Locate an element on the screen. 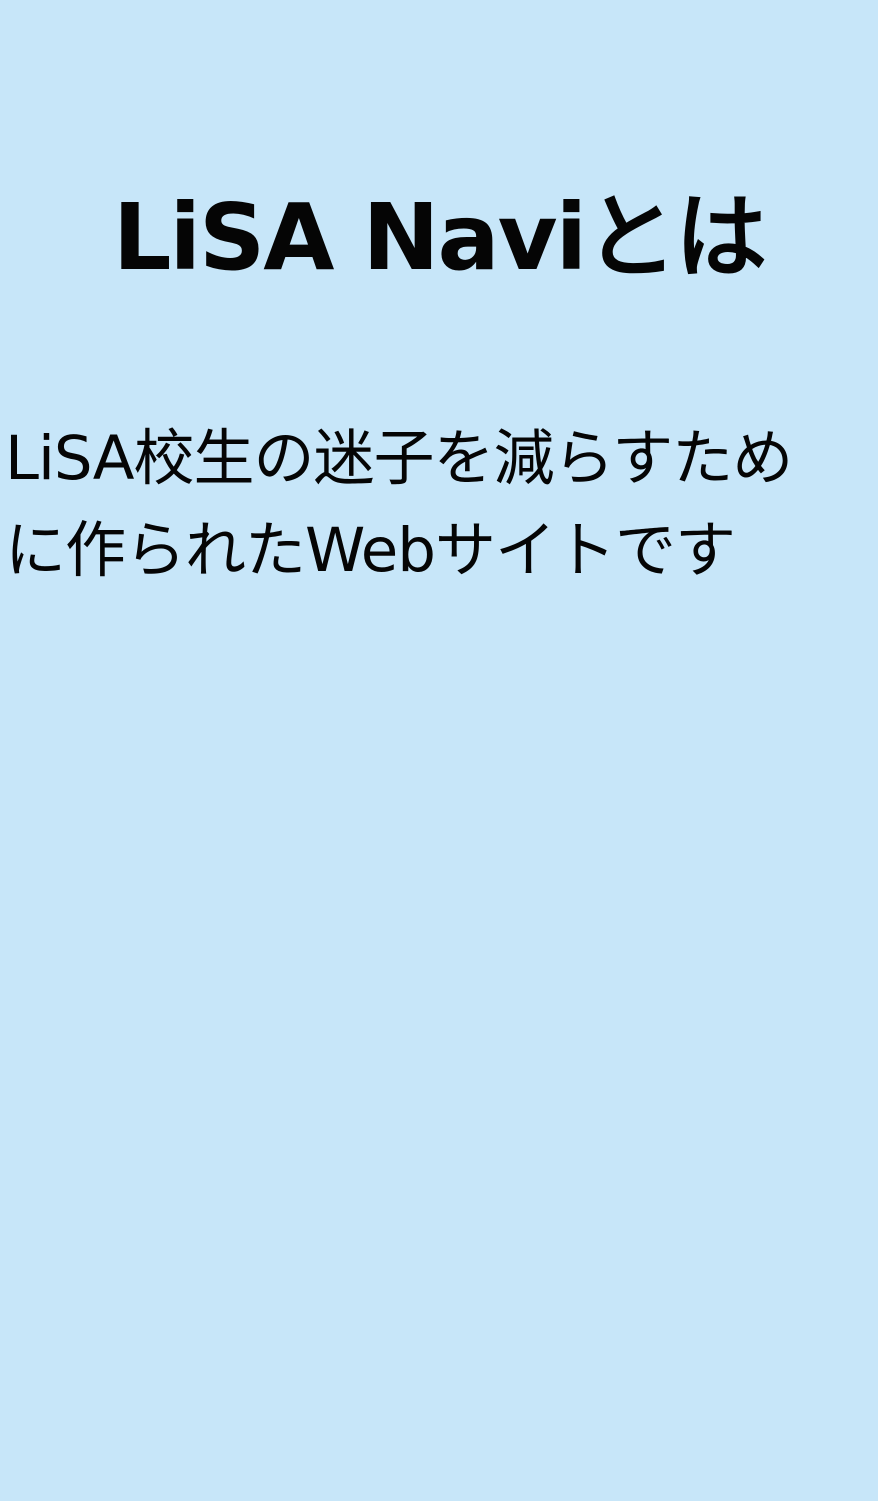 The height and width of the screenshot is (1501, 878). site-description: LiSA校生の迷子を減らすため に作られたWebサイトです is located at coordinates (439, 505).